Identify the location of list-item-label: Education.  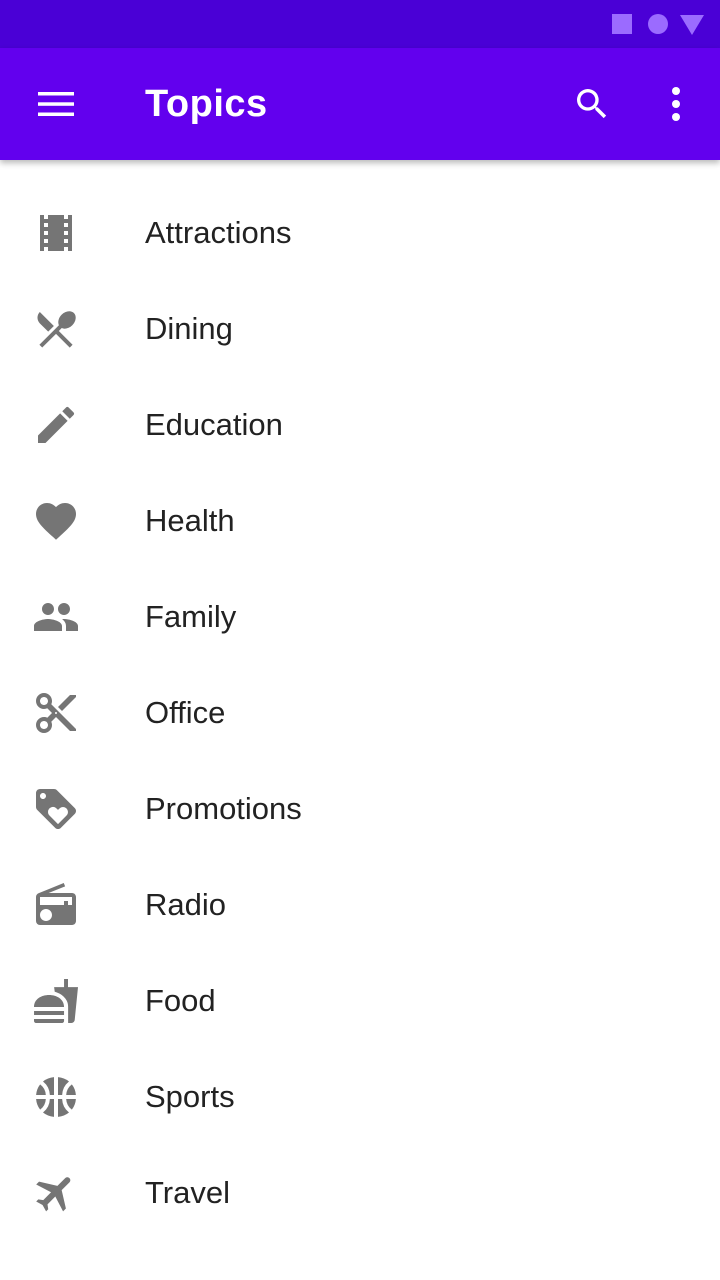
(214, 424).